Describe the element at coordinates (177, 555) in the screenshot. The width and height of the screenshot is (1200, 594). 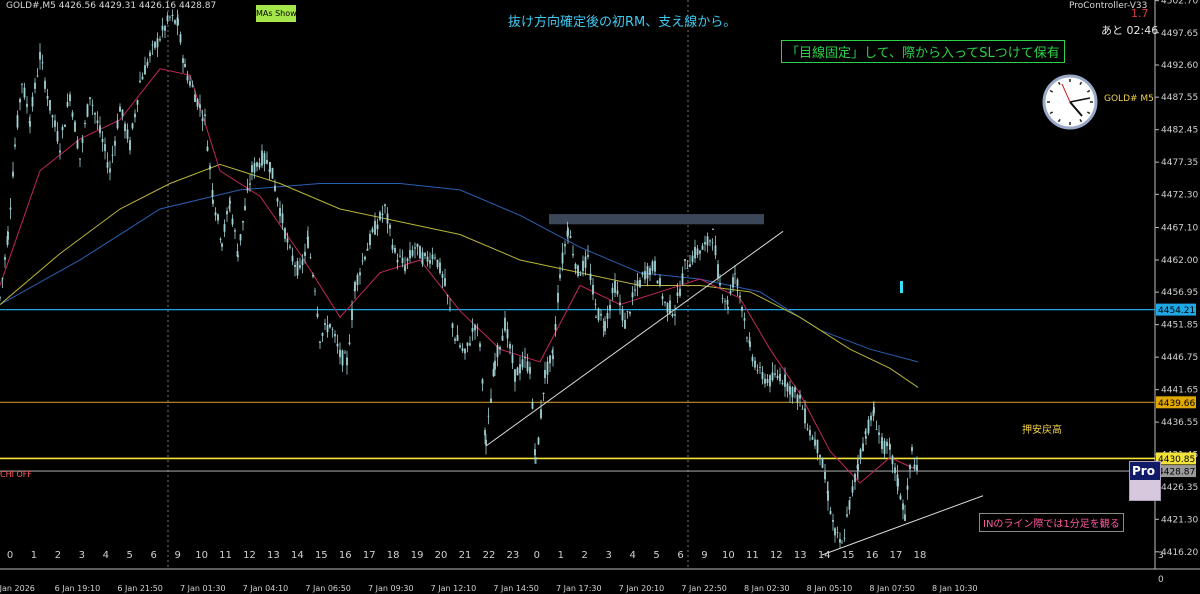
I see `x-hour-label-7: 9` at that location.